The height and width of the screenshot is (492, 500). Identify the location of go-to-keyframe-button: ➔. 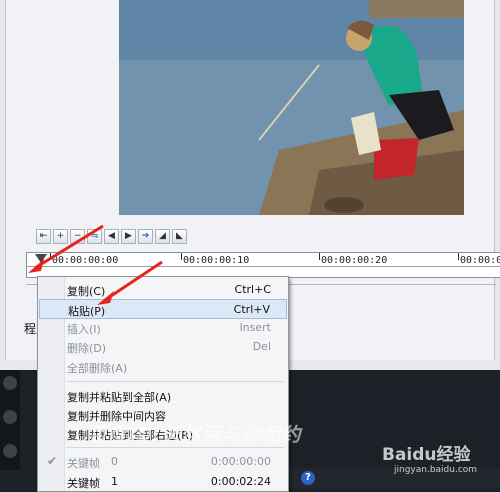
(145, 236).